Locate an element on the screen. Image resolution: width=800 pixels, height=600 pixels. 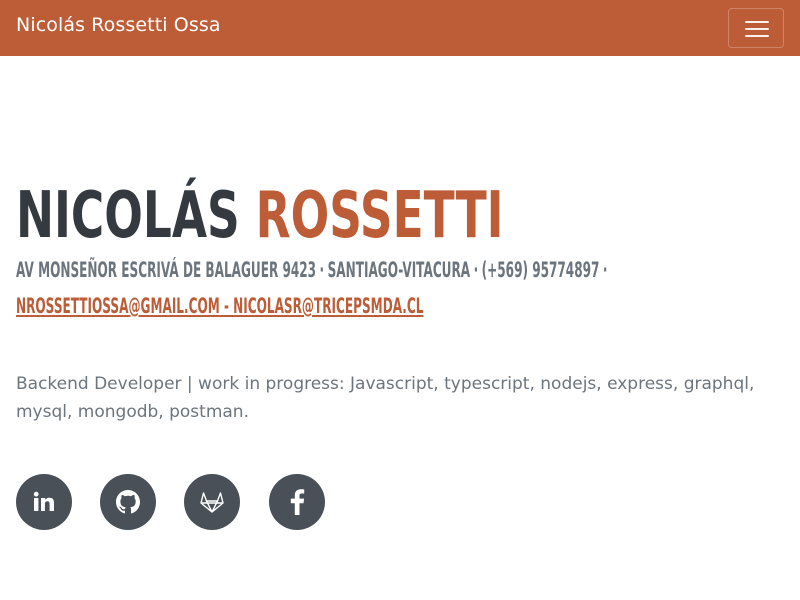
navbar-toggle-button is located at coordinates (756, 28).